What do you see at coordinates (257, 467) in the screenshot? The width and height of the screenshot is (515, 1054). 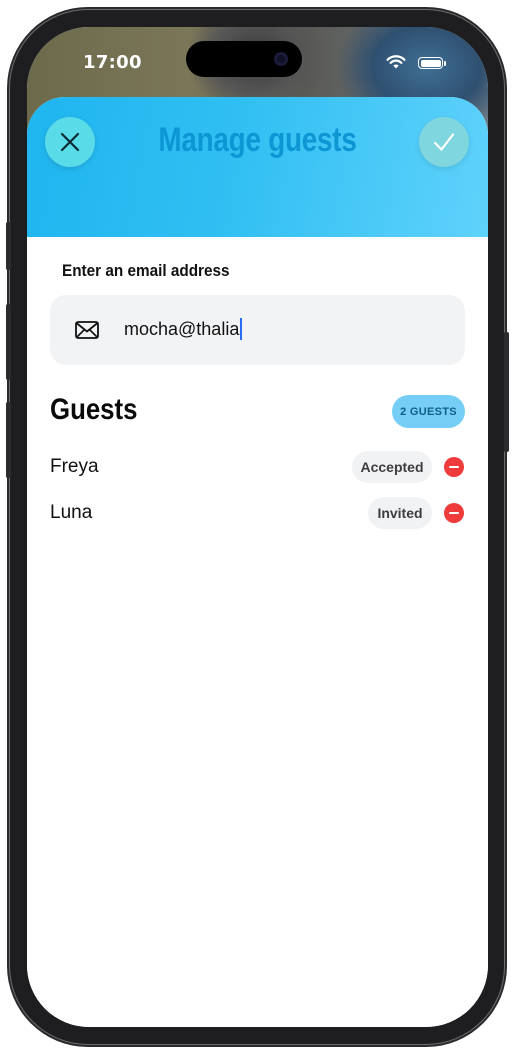 I see `guest-row: Freya Accepted` at bounding box center [257, 467].